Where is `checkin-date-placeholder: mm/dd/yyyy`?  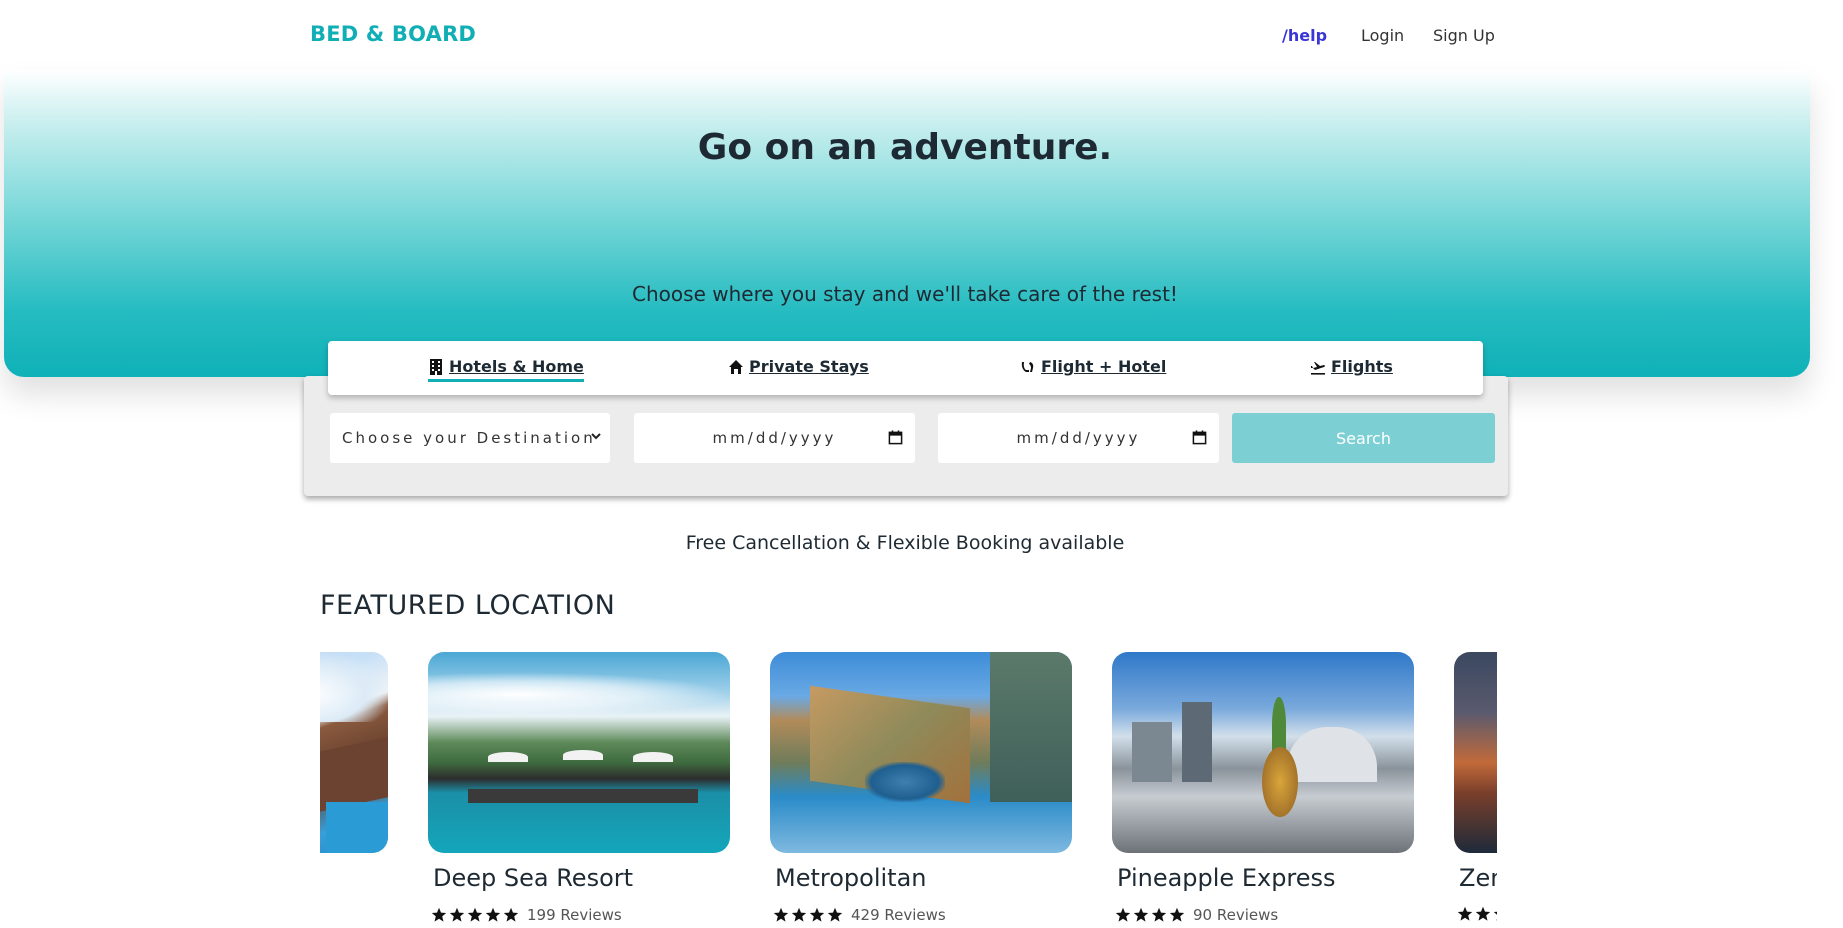 checkin-date-placeholder: mm/dd/yyyy is located at coordinates (774, 438).